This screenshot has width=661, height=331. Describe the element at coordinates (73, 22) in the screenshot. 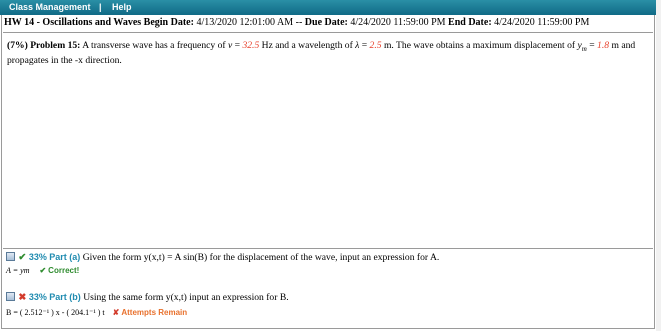

I see `assignment-name: HW 14 - Oscillations and Waves` at that location.